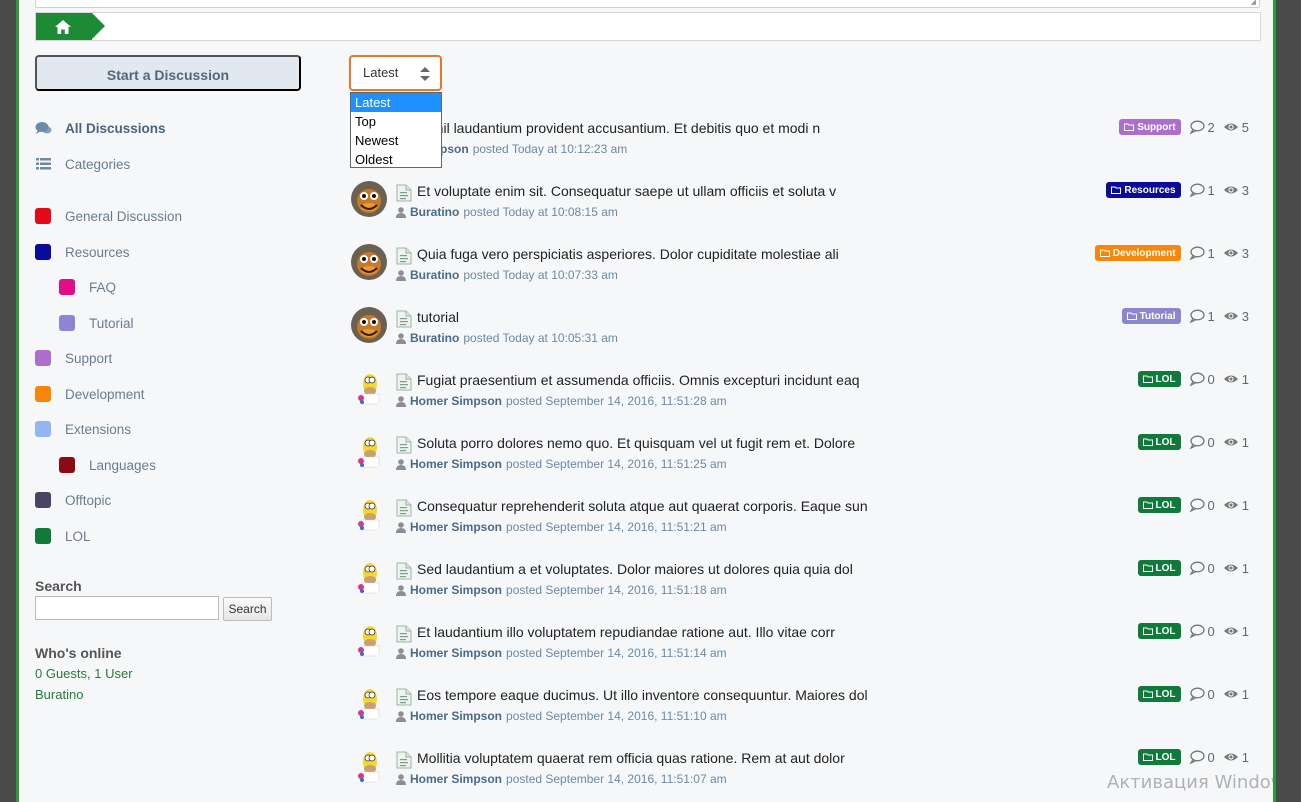 Image resolution: width=1301 pixels, height=802 pixels. I want to click on start-discussion-button: Start a Discussion, so click(168, 73).